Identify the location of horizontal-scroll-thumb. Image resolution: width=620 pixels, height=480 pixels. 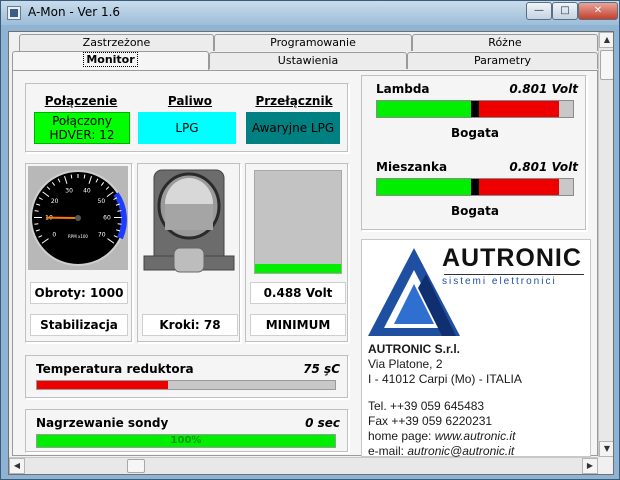
(136, 466).